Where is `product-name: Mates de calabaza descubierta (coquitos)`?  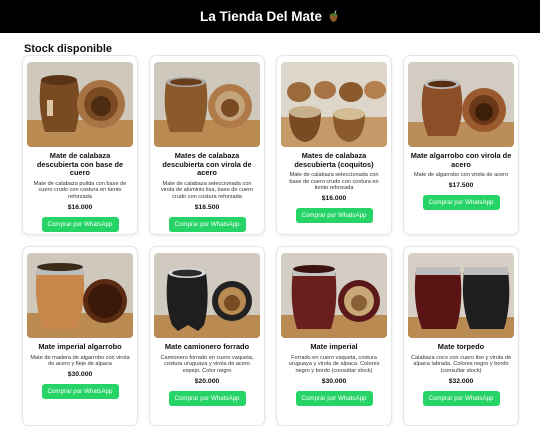 product-name: Mates de calabaza descubierta (coquitos) is located at coordinates (334, 160).